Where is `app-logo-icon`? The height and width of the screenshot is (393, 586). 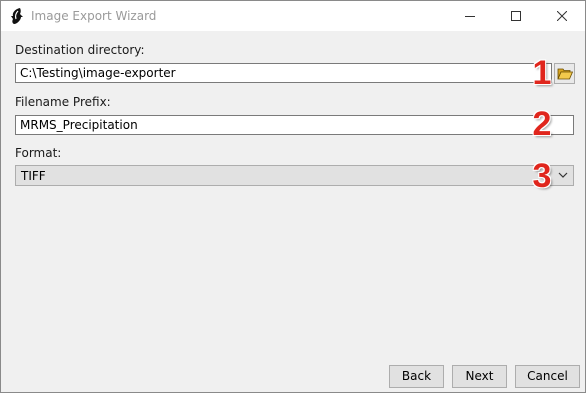
app-logo-icon is located at coordinates (17, 16).